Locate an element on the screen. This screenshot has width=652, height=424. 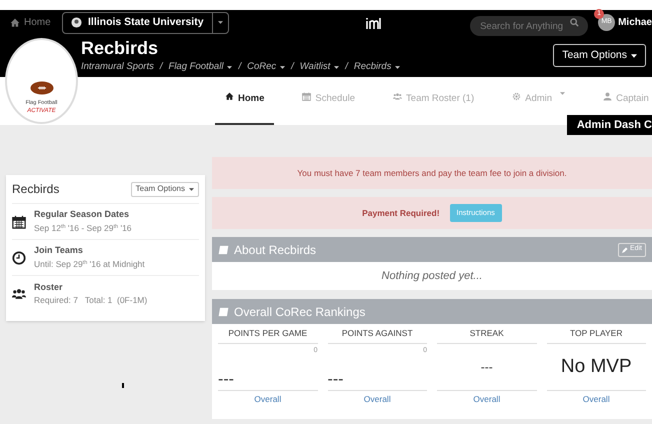
search-icon is located at coordinates (575, 22).